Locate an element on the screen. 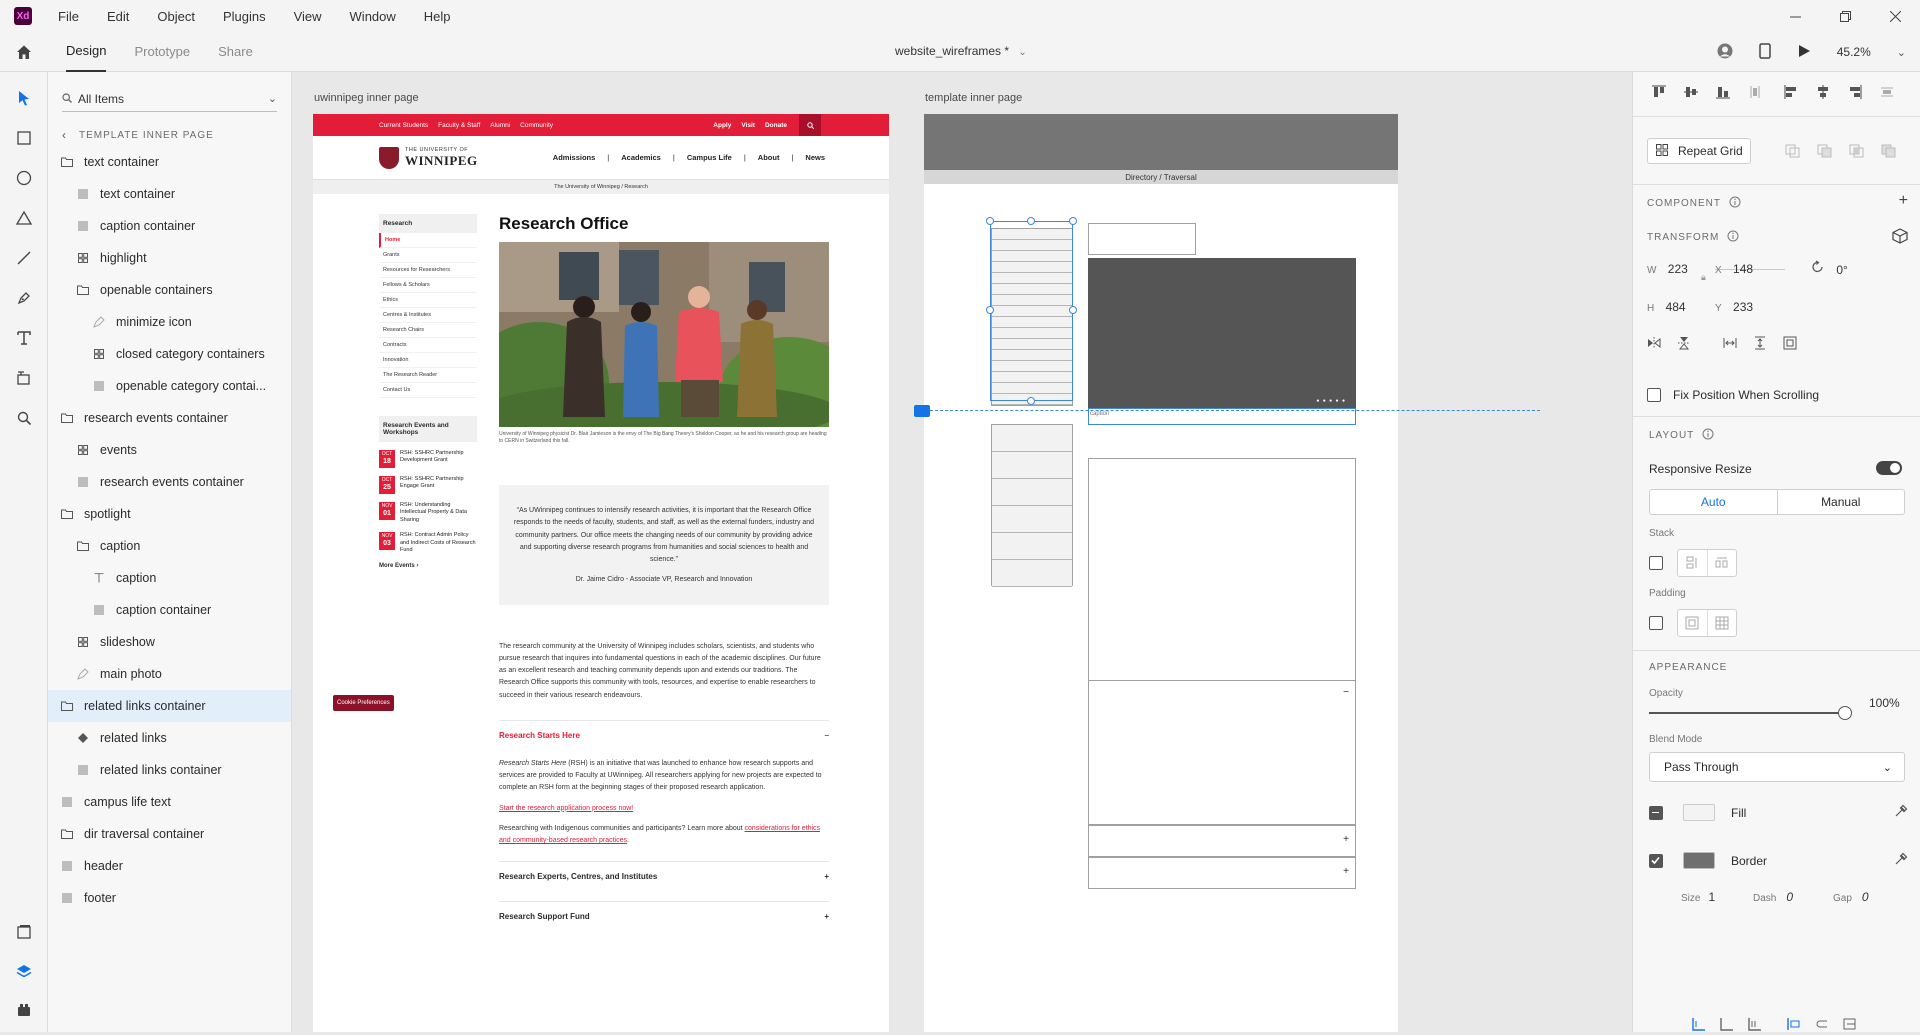 Image resolution: width=1920 pixels, height=1035 pixels. layer-row: main photo is located at coordinates (169, 674).